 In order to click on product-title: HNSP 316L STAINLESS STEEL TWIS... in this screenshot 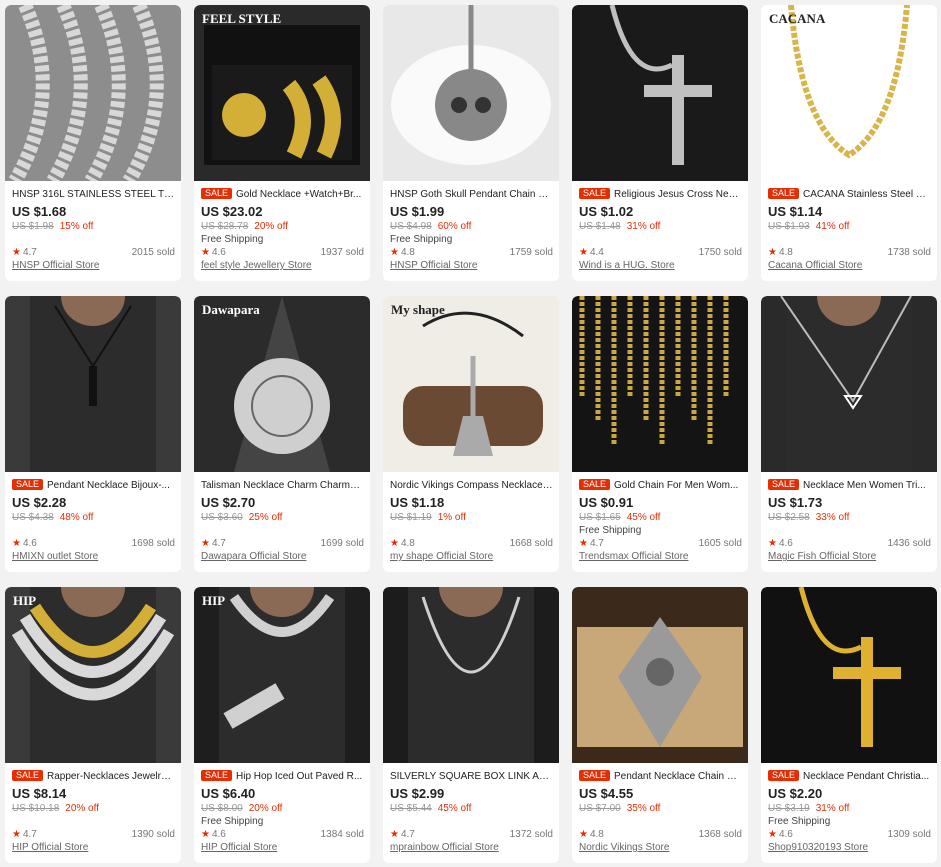, I will do `click(93, 194)`.